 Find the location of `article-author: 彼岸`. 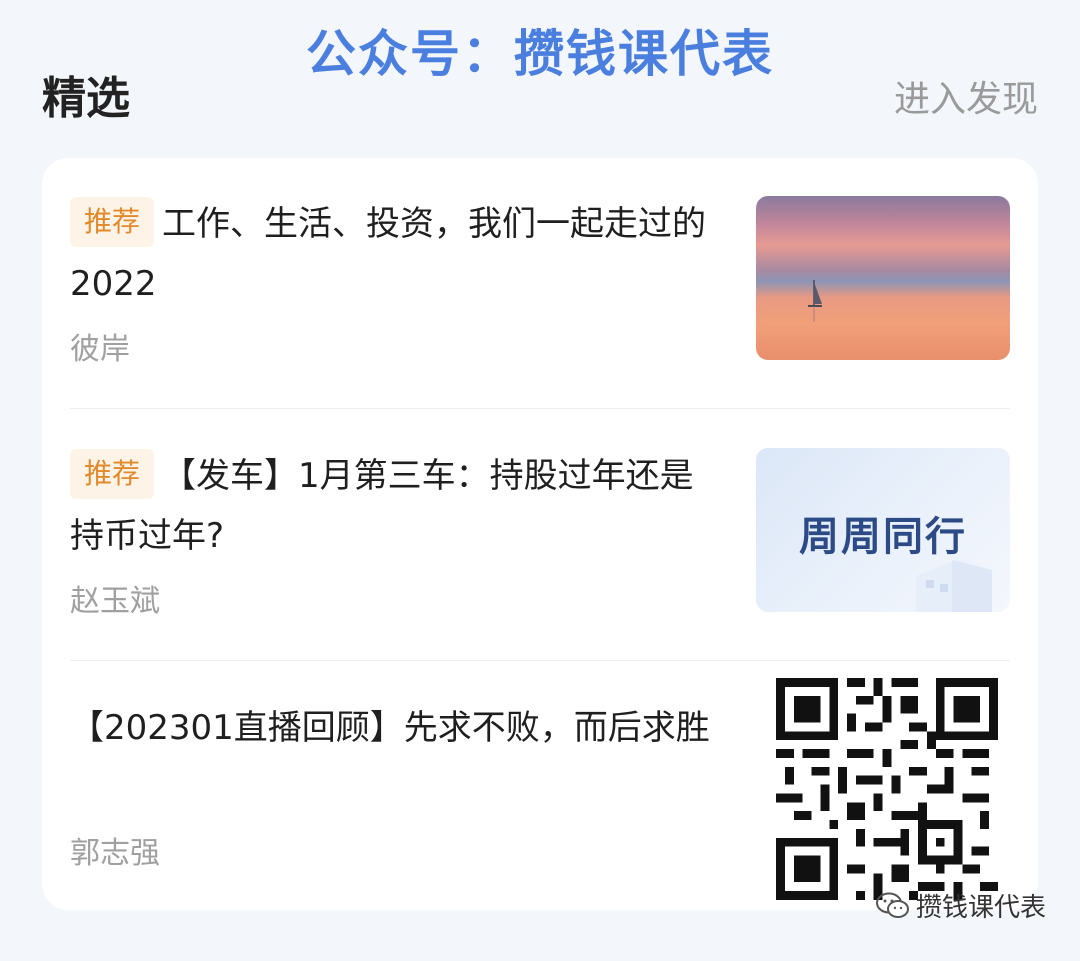

article-author: 彼岸 is located at coordinates (100, 349).